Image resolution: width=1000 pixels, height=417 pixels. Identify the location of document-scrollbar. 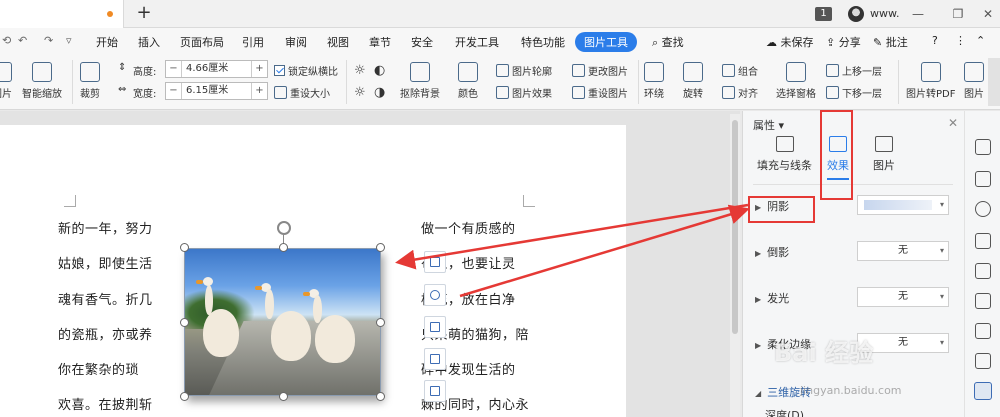
(735, 265).